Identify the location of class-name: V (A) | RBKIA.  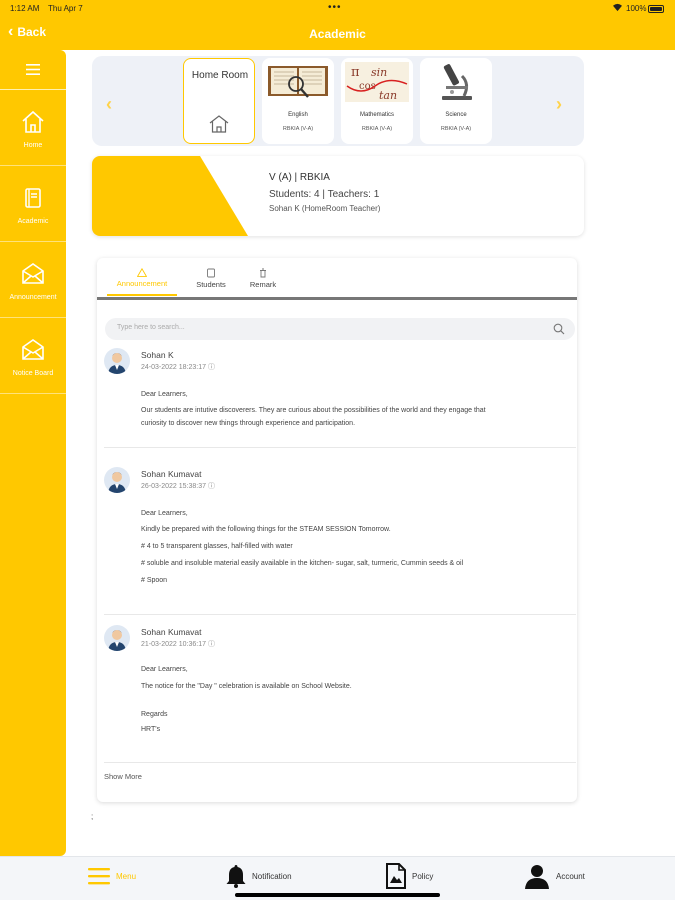
(299, 177).